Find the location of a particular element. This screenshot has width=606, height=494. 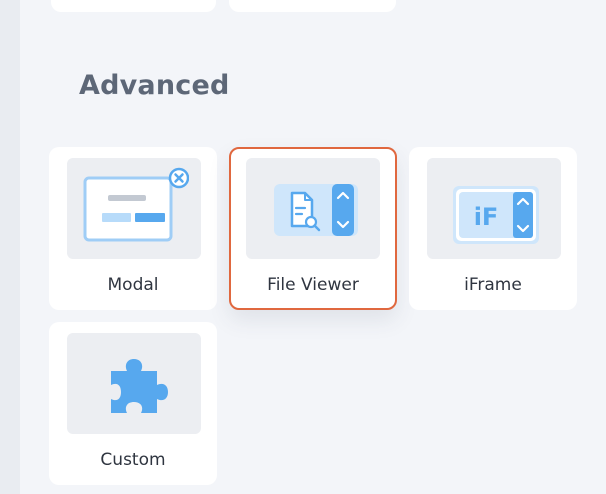

section-title: Advanced is located at coordinates (154, 85).